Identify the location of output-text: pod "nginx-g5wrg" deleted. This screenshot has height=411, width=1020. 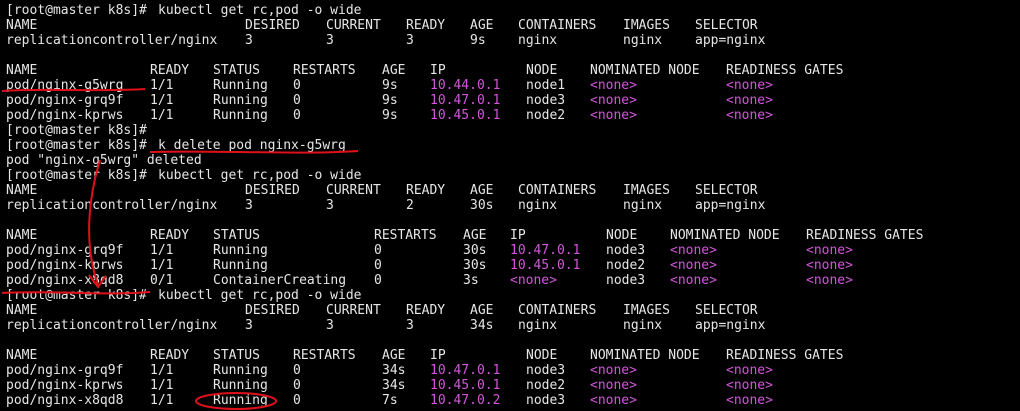
(104, 160).